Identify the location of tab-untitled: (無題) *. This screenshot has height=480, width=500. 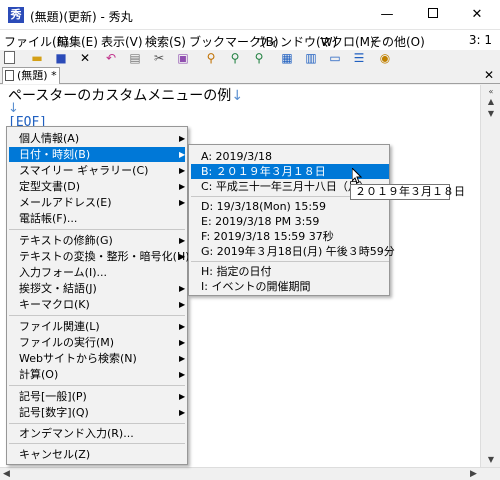
(31, 75).